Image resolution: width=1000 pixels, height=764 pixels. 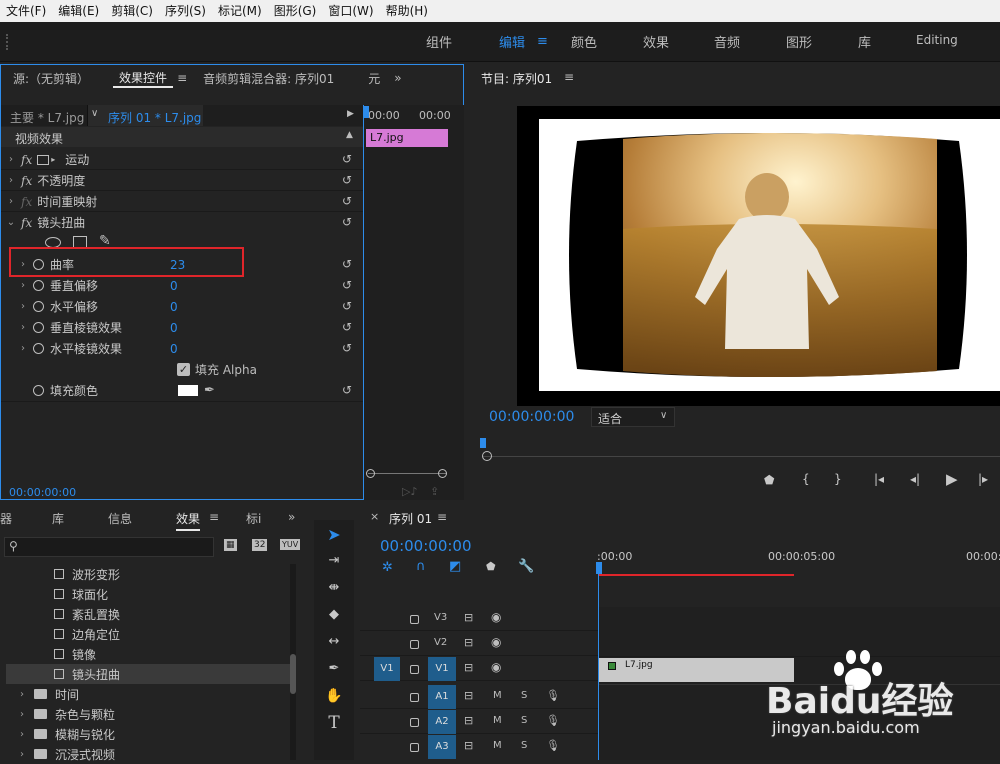 I want to click on effect-row-lens-distortion: ⌄ fx 镜头扭曲, so click(x=45, y=222).